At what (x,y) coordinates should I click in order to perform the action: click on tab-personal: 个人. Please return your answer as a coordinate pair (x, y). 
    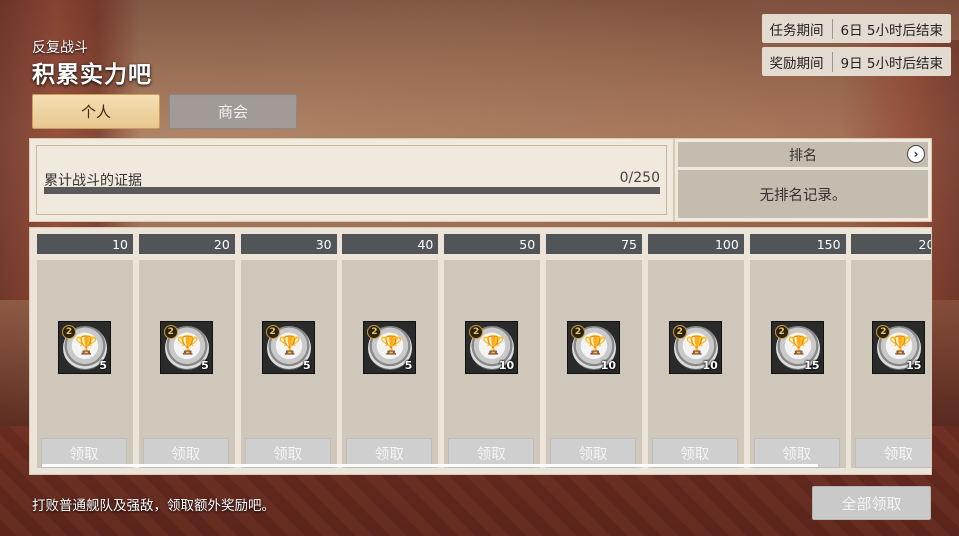
    Looking at the image, I should click on (96, 111).